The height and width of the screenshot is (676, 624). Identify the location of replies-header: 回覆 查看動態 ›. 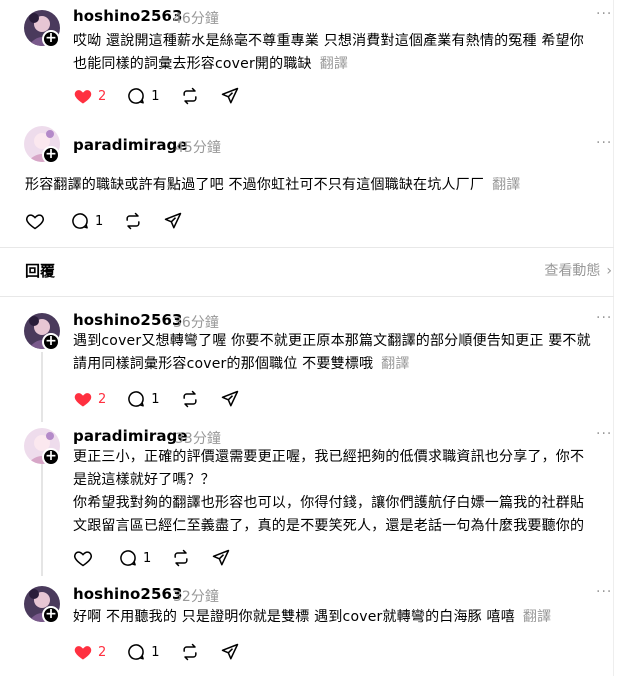
(307, 272).